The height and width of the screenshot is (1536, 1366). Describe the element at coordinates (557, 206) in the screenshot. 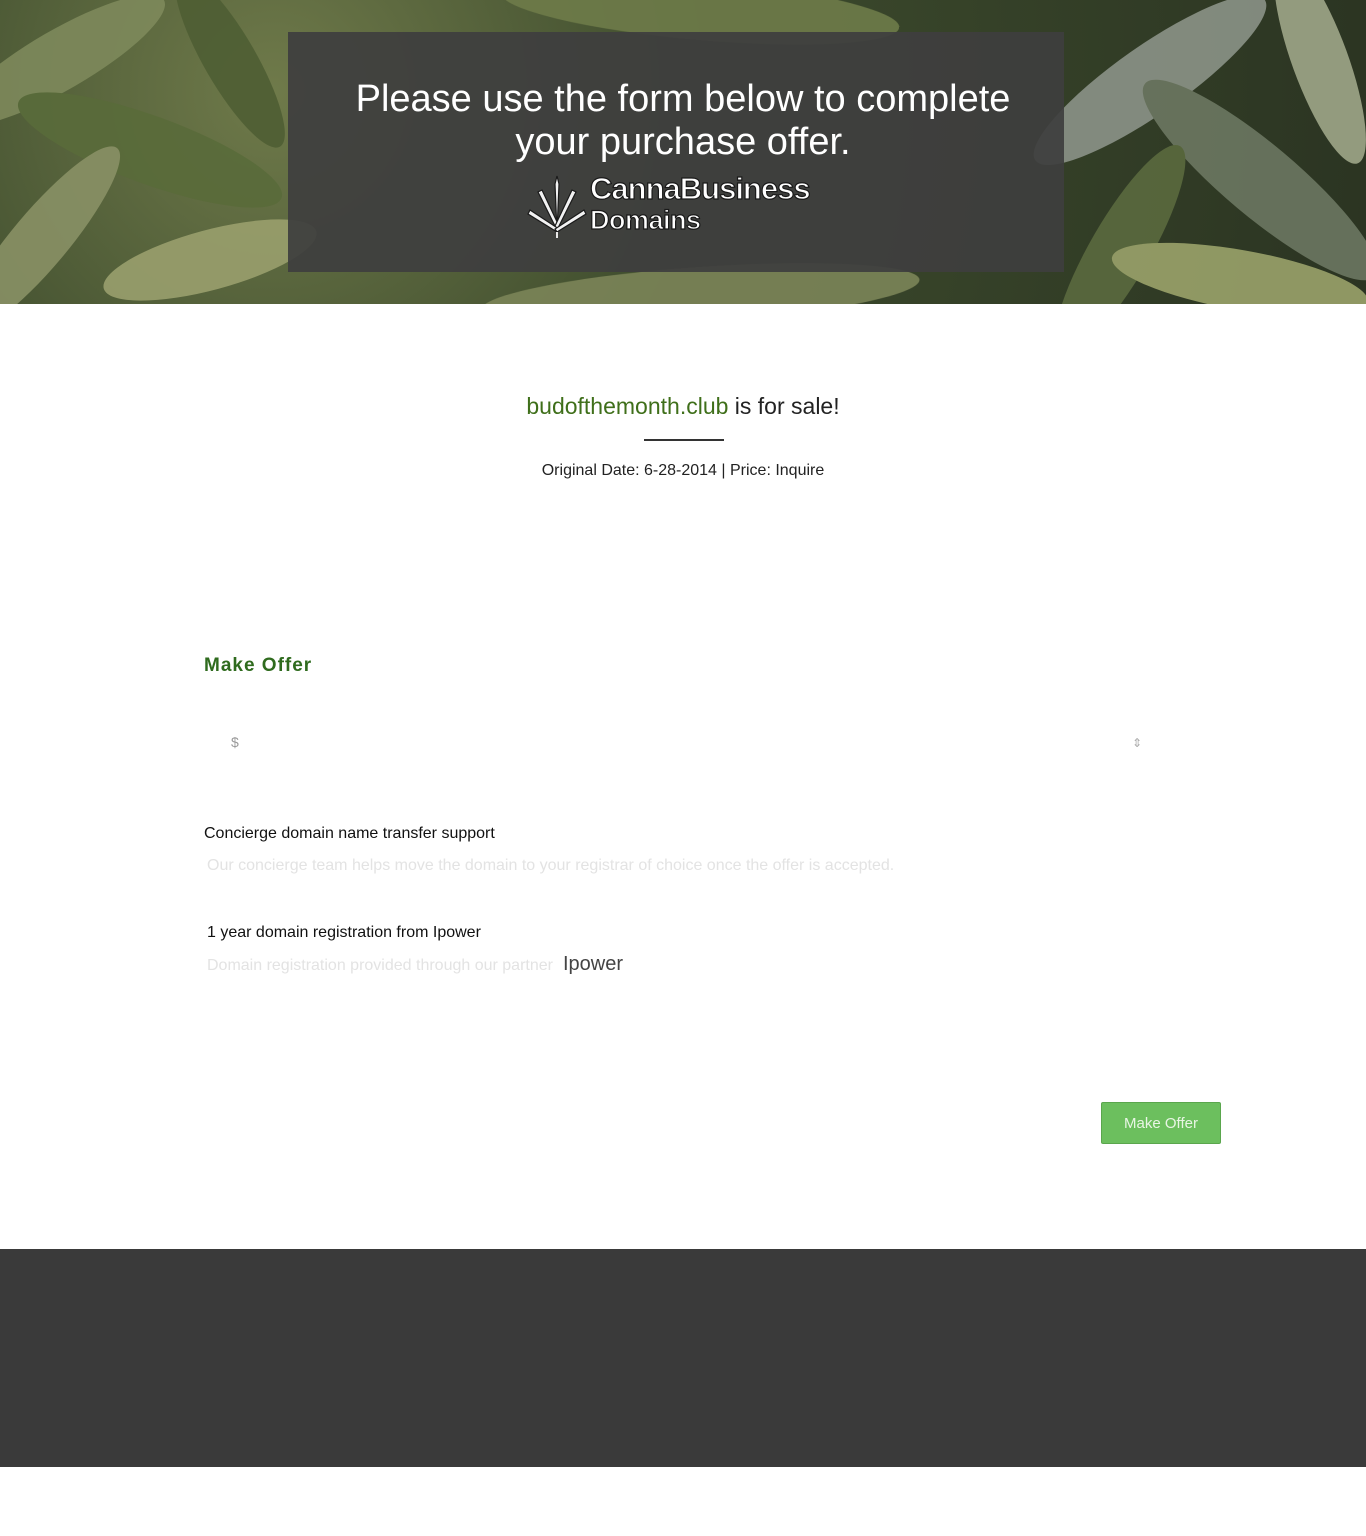

I see `cannabis-leaf-icon` at that location.